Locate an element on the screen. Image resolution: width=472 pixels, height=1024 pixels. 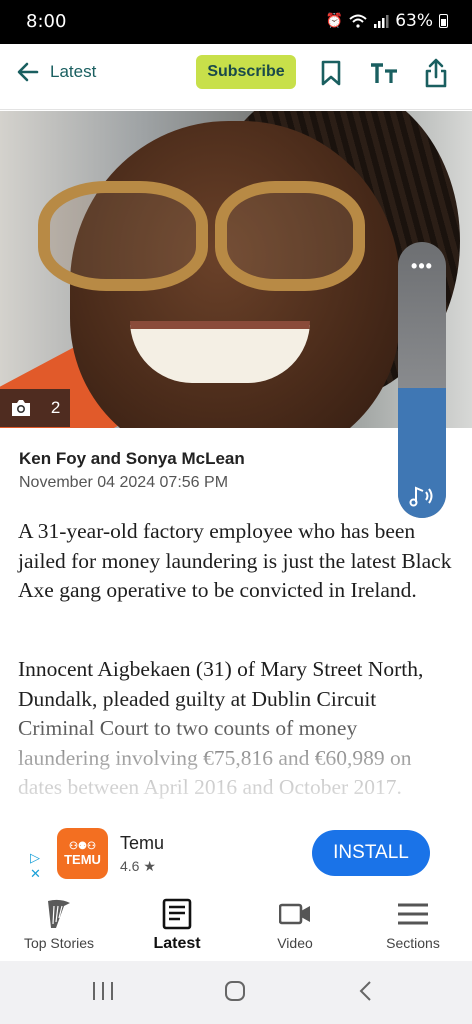
home-button is located at coordinates (235, 993).